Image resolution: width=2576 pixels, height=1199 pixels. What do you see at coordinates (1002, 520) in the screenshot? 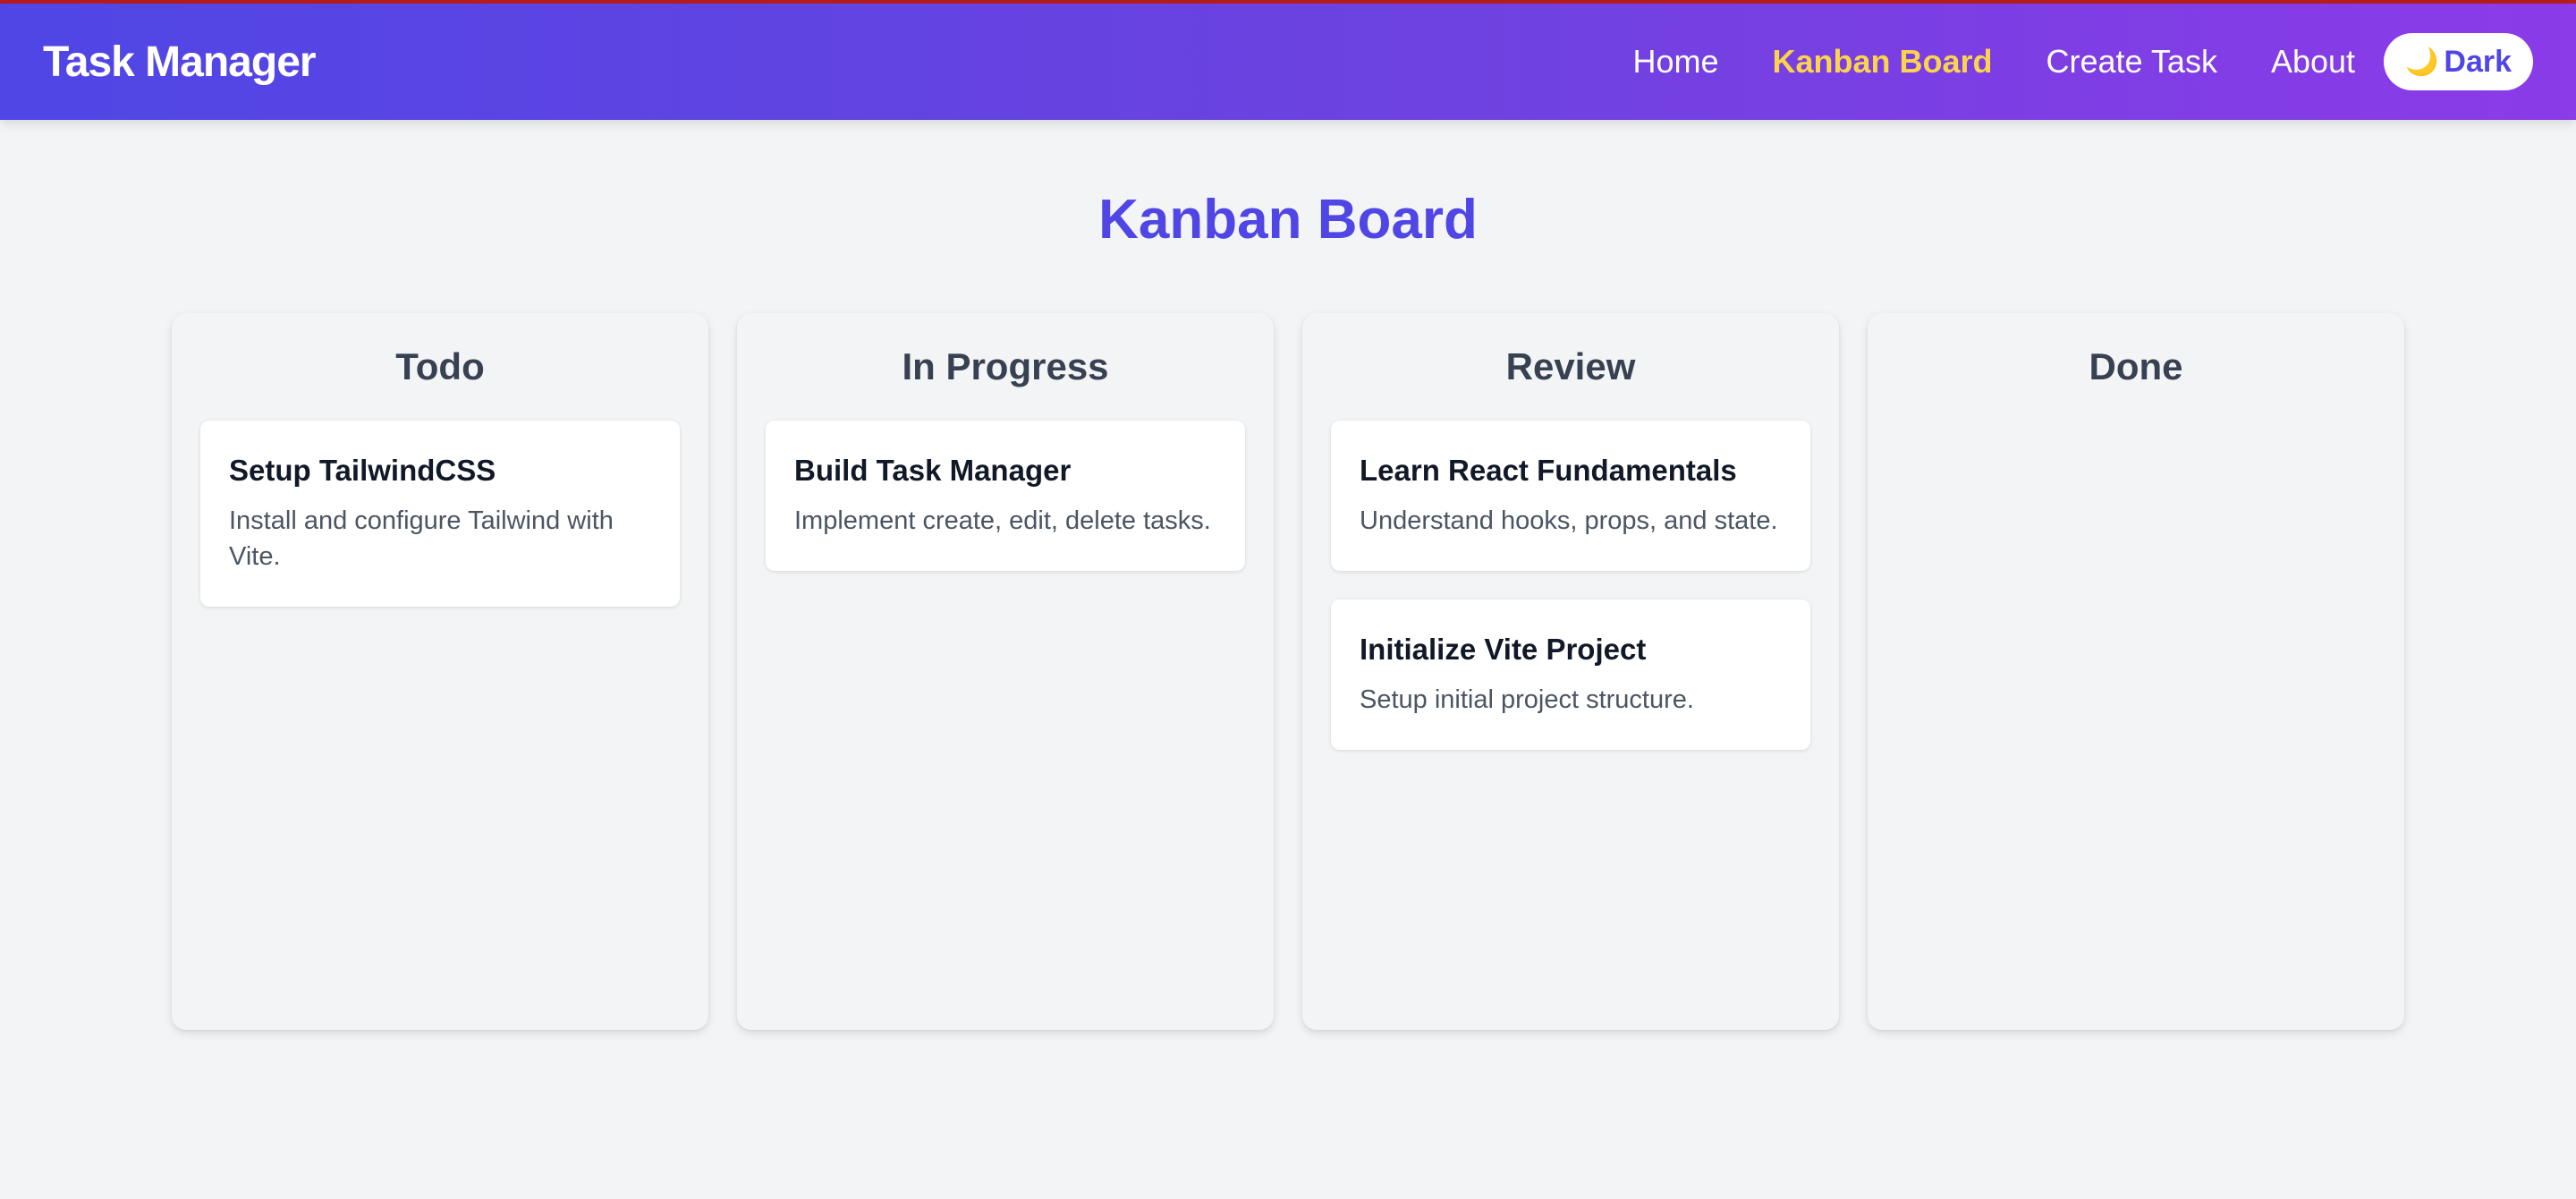
I see `task-card-description: Implement create, edit, delete tasks.` at bounding box center [1002, 520].